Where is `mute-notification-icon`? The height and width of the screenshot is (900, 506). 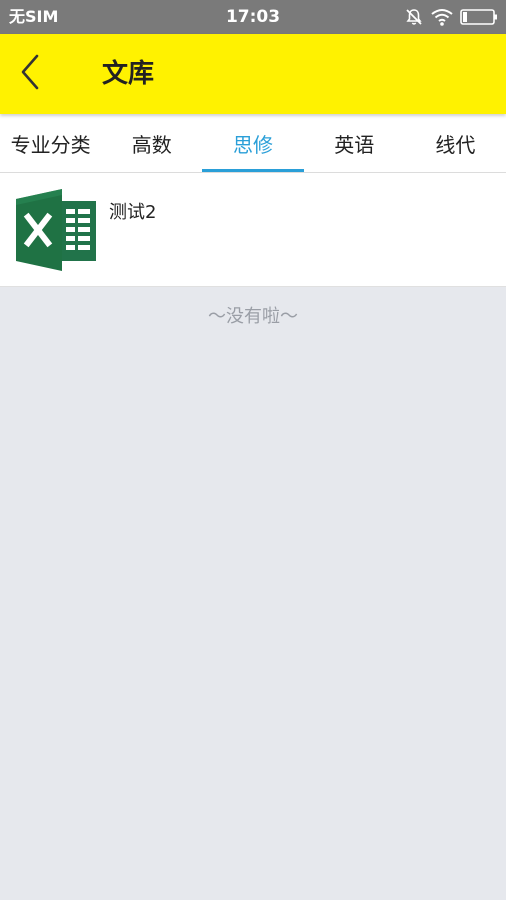
mute-notification-icon is located at coordinates (414, 17).